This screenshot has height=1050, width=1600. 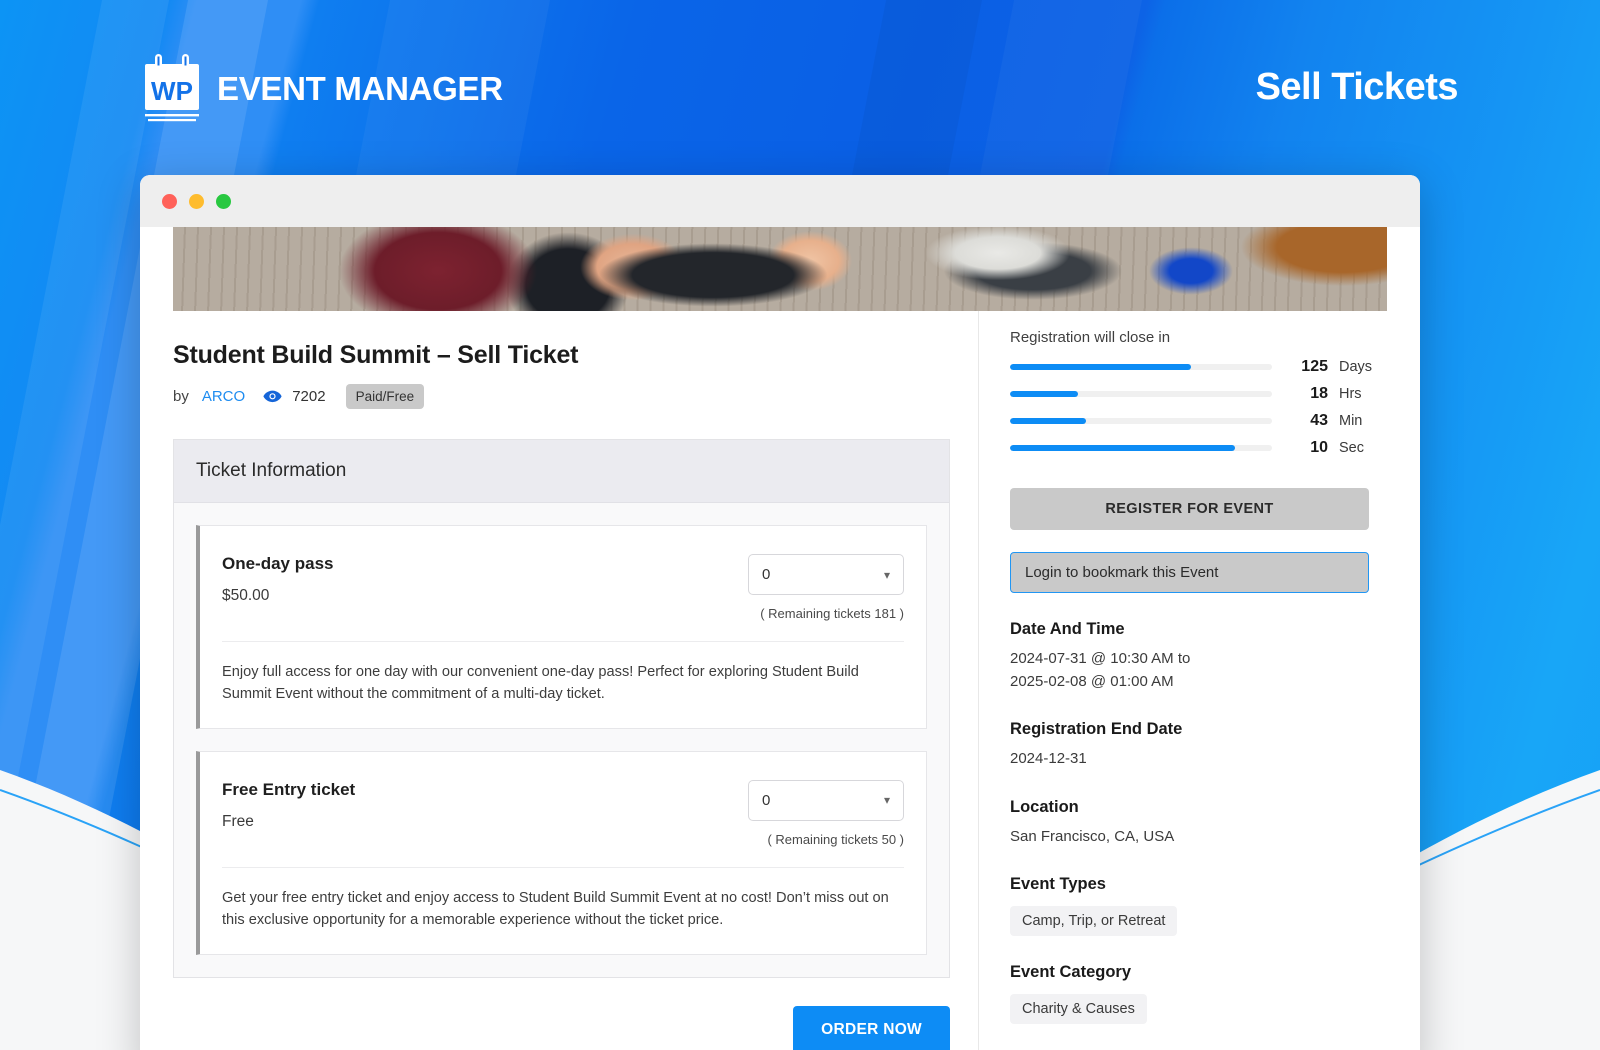 I want to click on brand-name: EVENT MANAGER, so click(x=360, y=88).